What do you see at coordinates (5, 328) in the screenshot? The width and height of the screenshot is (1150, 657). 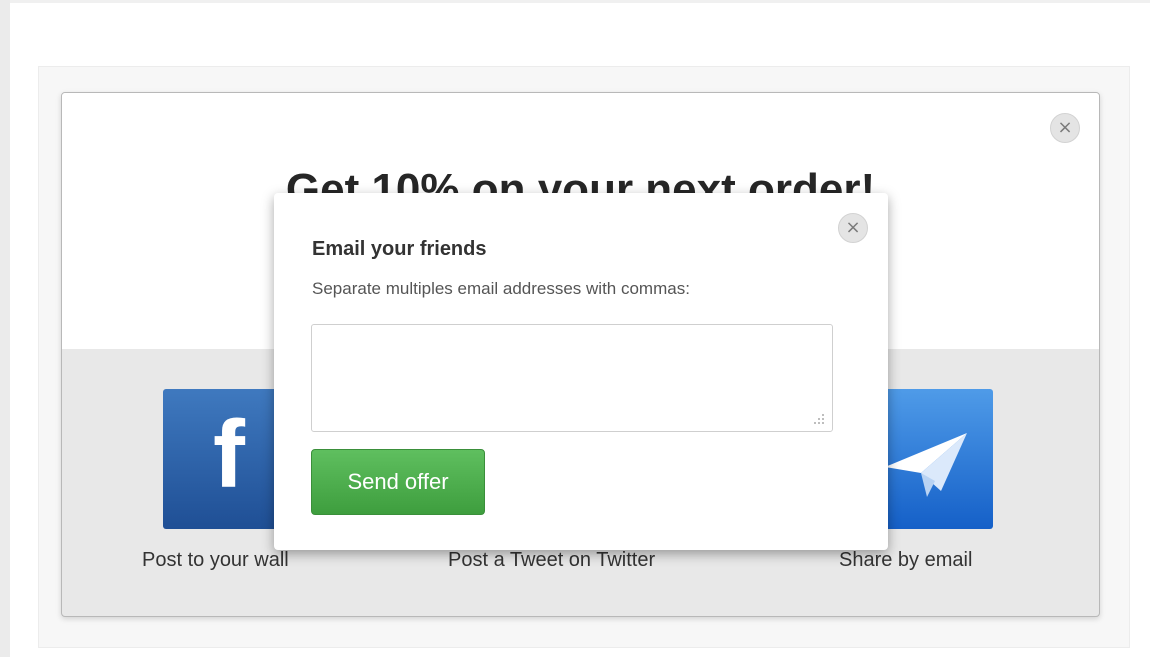 I see `window-left-edge` at bounding box center [5, 328].